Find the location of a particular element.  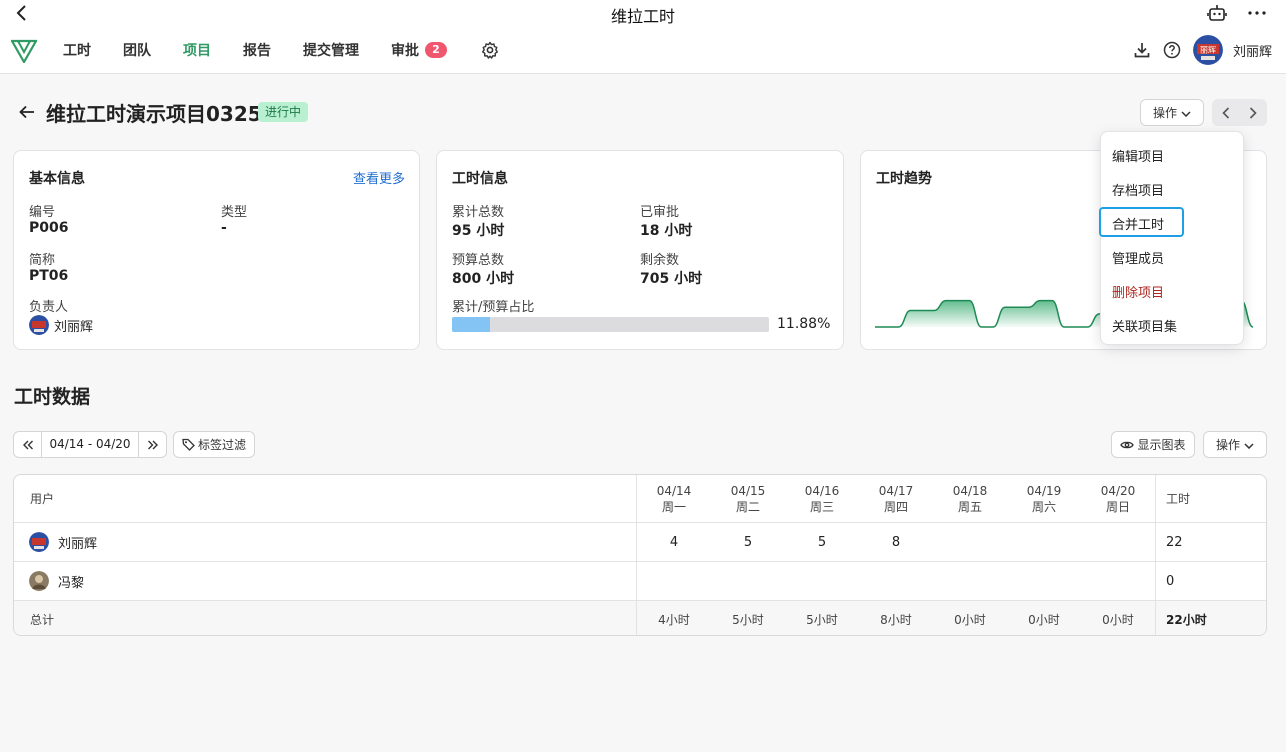

project-actions-button: 操作 is located at coordinates (1172, 112).